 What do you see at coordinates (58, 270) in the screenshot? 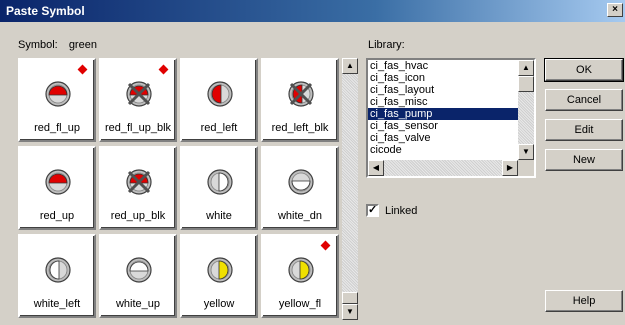
I see `white-left-circle-icon` at bounding box center [58, 270].